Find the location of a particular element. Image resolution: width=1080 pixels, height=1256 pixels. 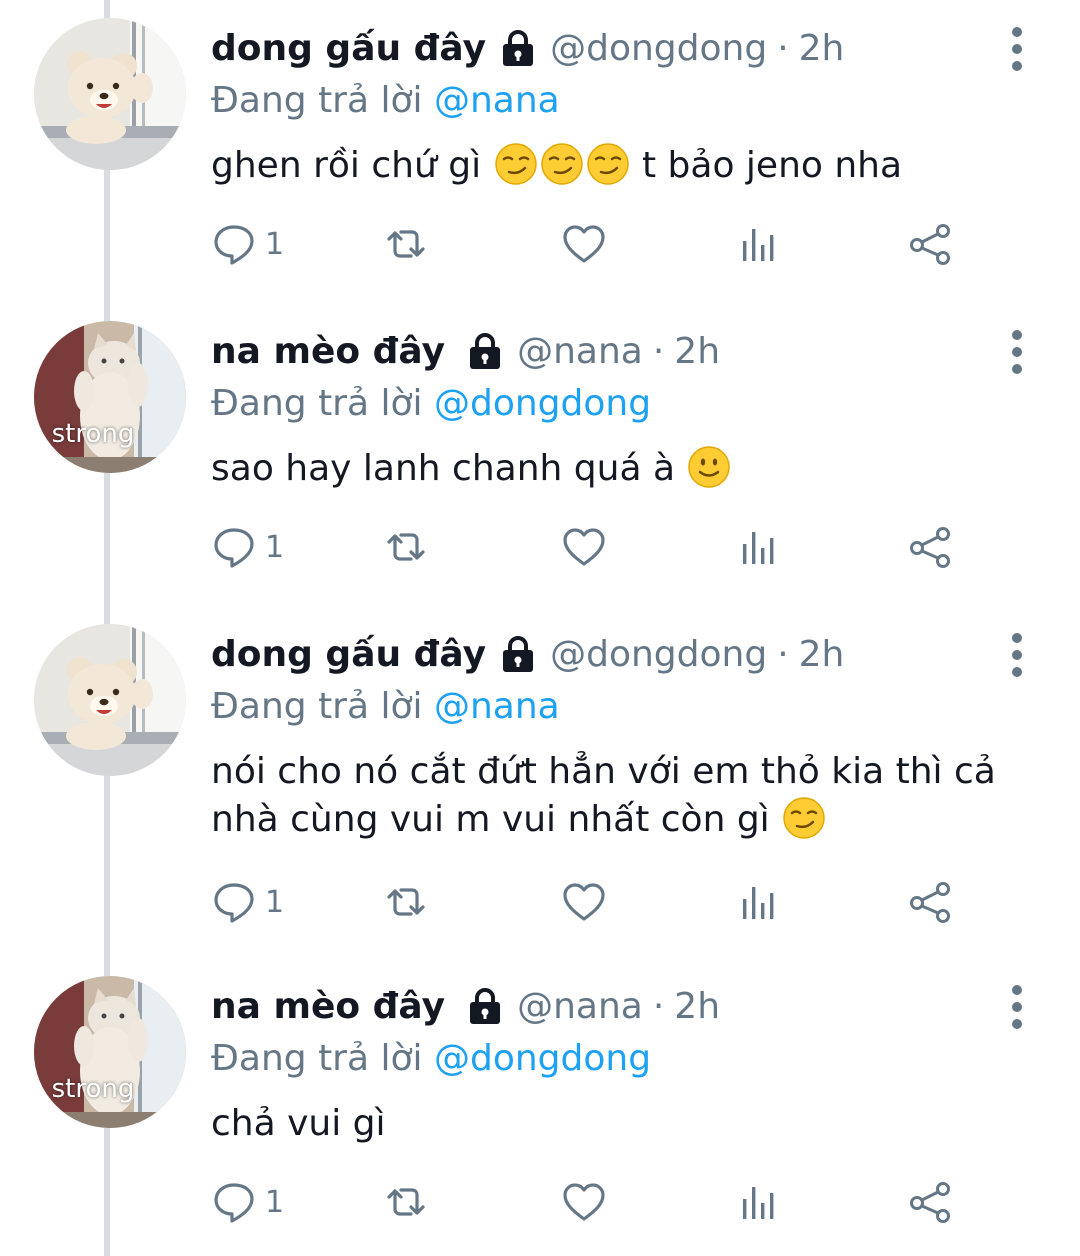

more-icon is located at coordinates (1017, 335).